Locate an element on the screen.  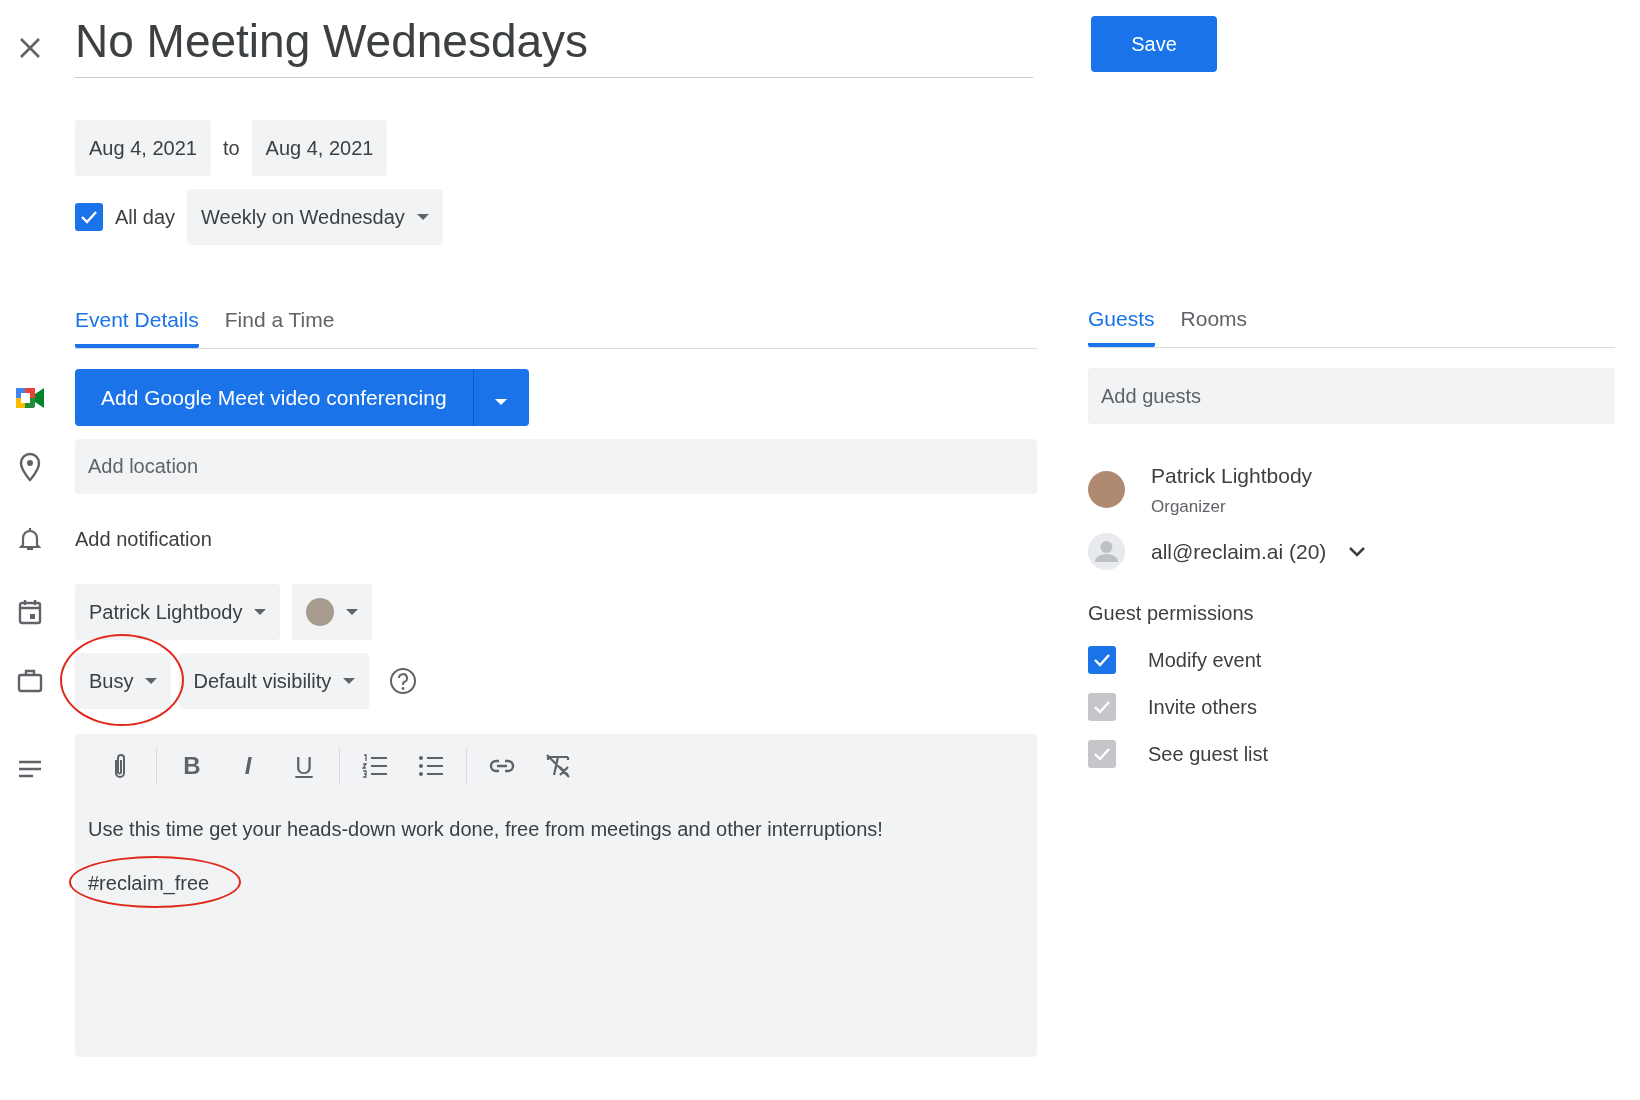
visibility-dropdown: Default visibility is located at coordinates (274, 681).